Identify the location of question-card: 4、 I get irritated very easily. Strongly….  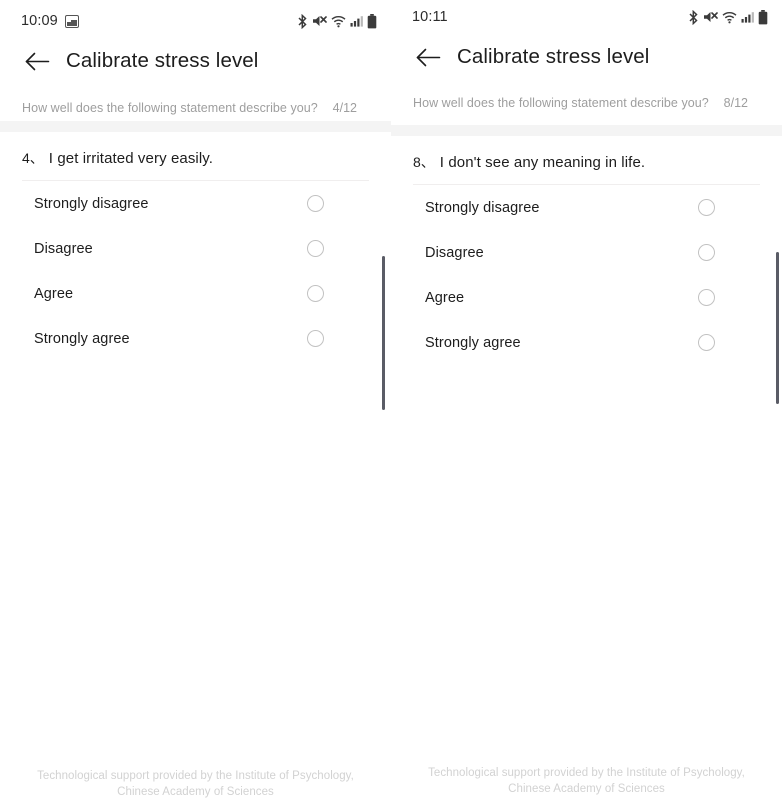
(195, 246).